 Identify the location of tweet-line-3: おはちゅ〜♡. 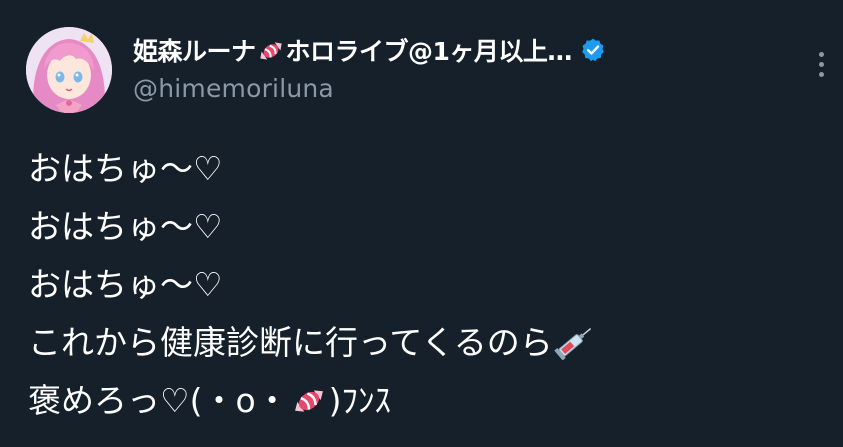
(125, 284).